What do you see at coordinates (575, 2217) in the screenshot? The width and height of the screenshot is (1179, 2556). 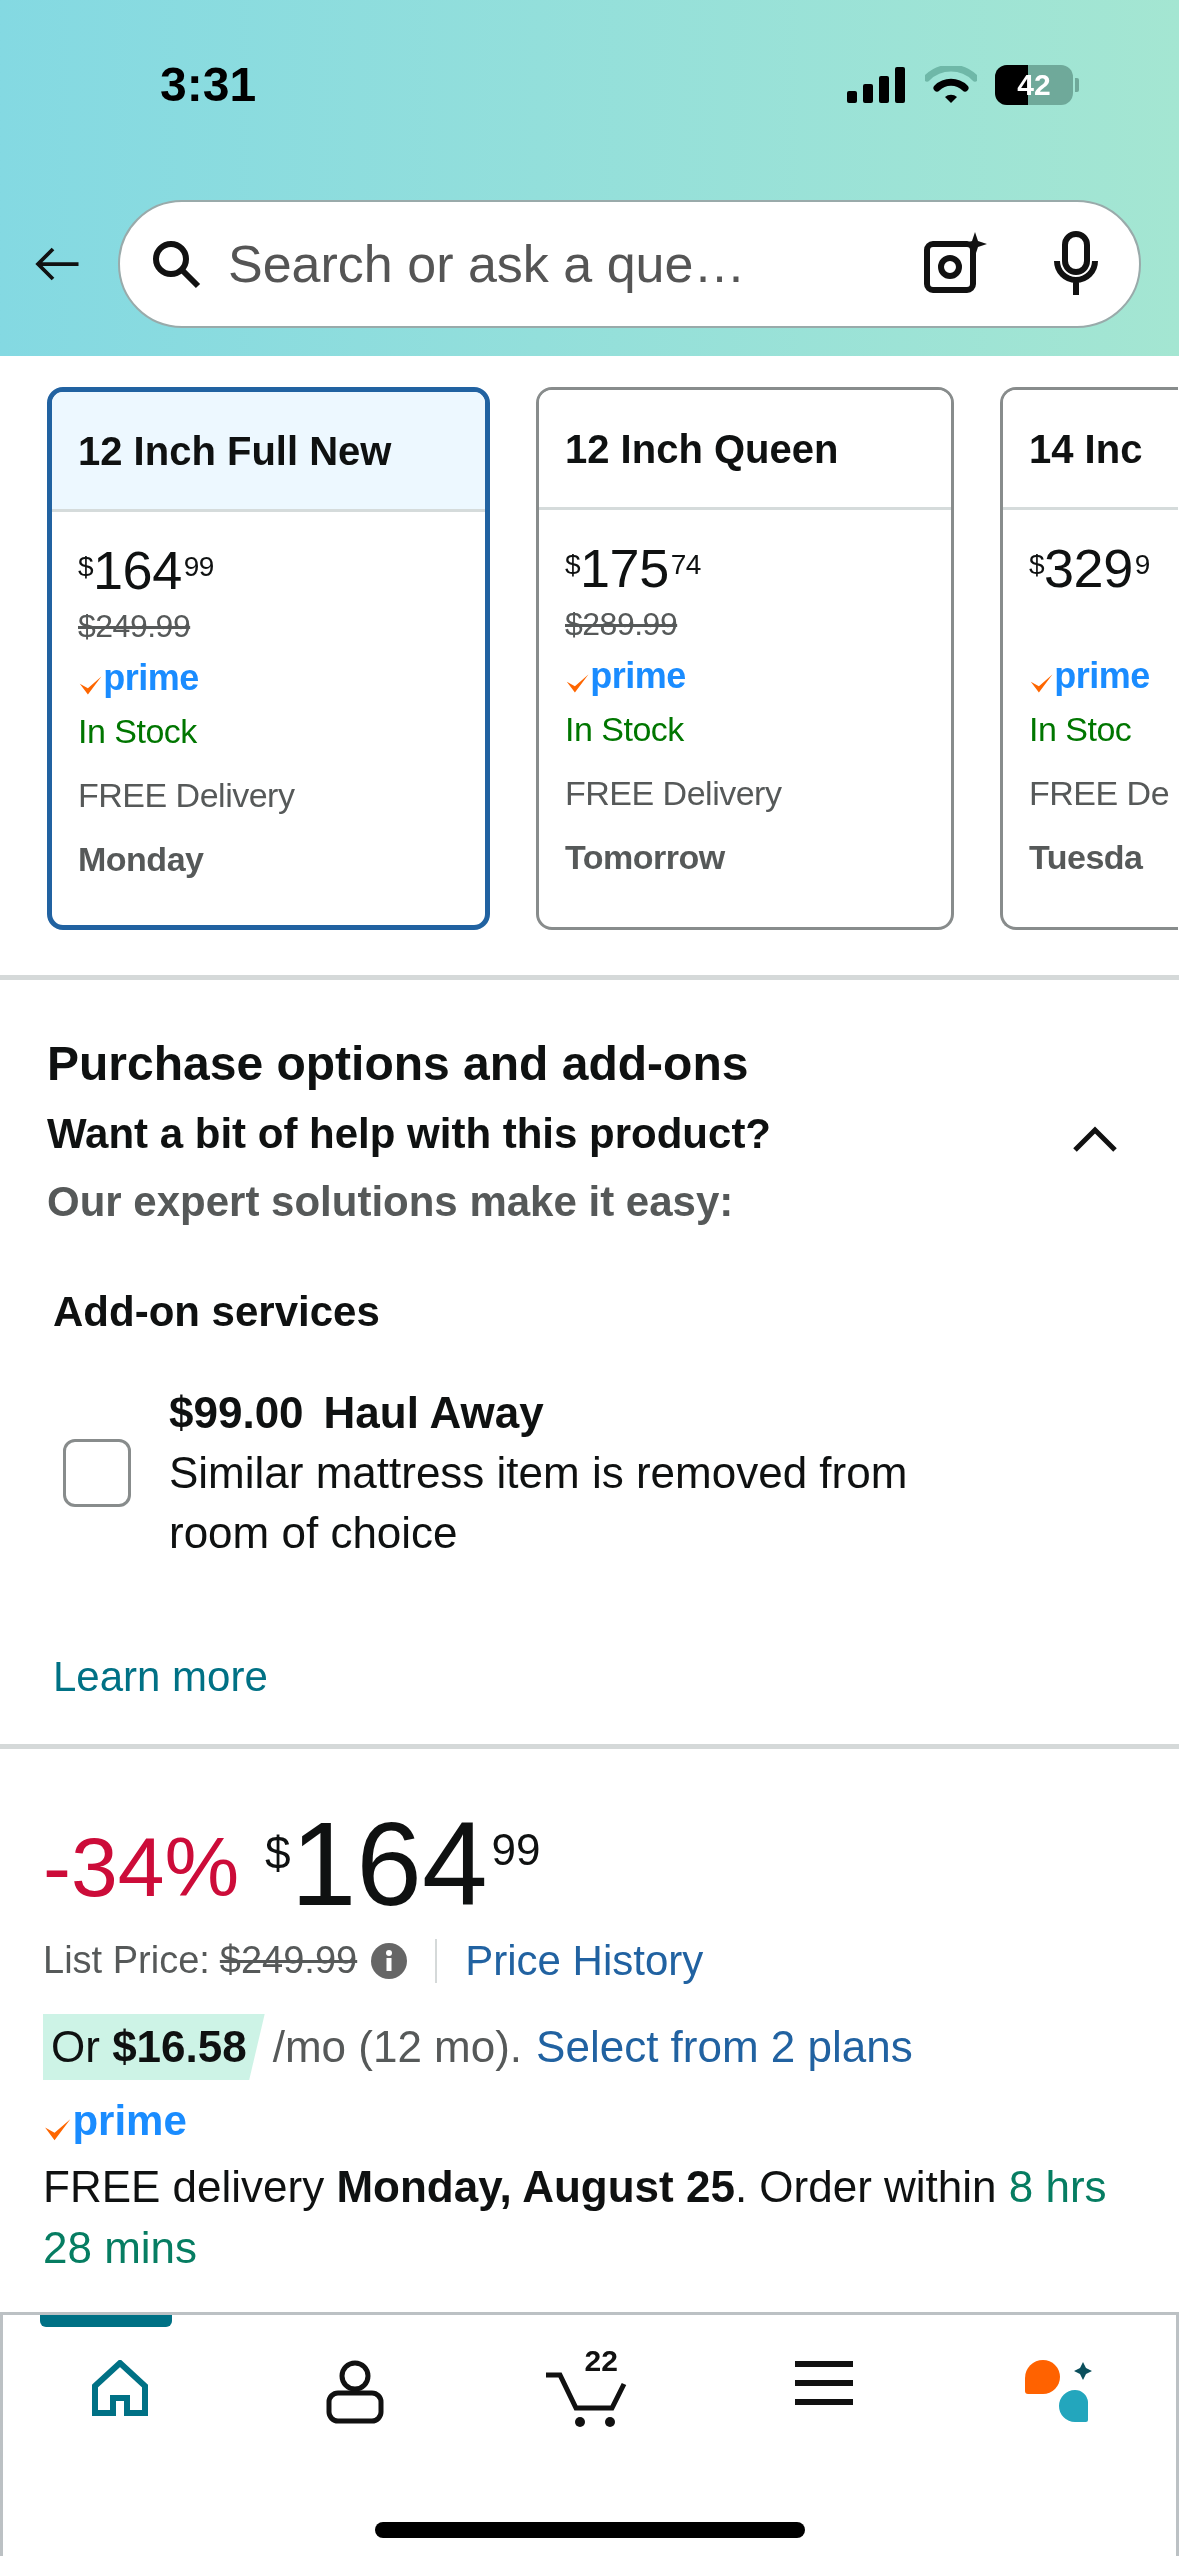 I see `delivery-message: FREE delivery Monday, August 25. Order within 8 hrs 28 mins` at bounding box center [575, 2217].